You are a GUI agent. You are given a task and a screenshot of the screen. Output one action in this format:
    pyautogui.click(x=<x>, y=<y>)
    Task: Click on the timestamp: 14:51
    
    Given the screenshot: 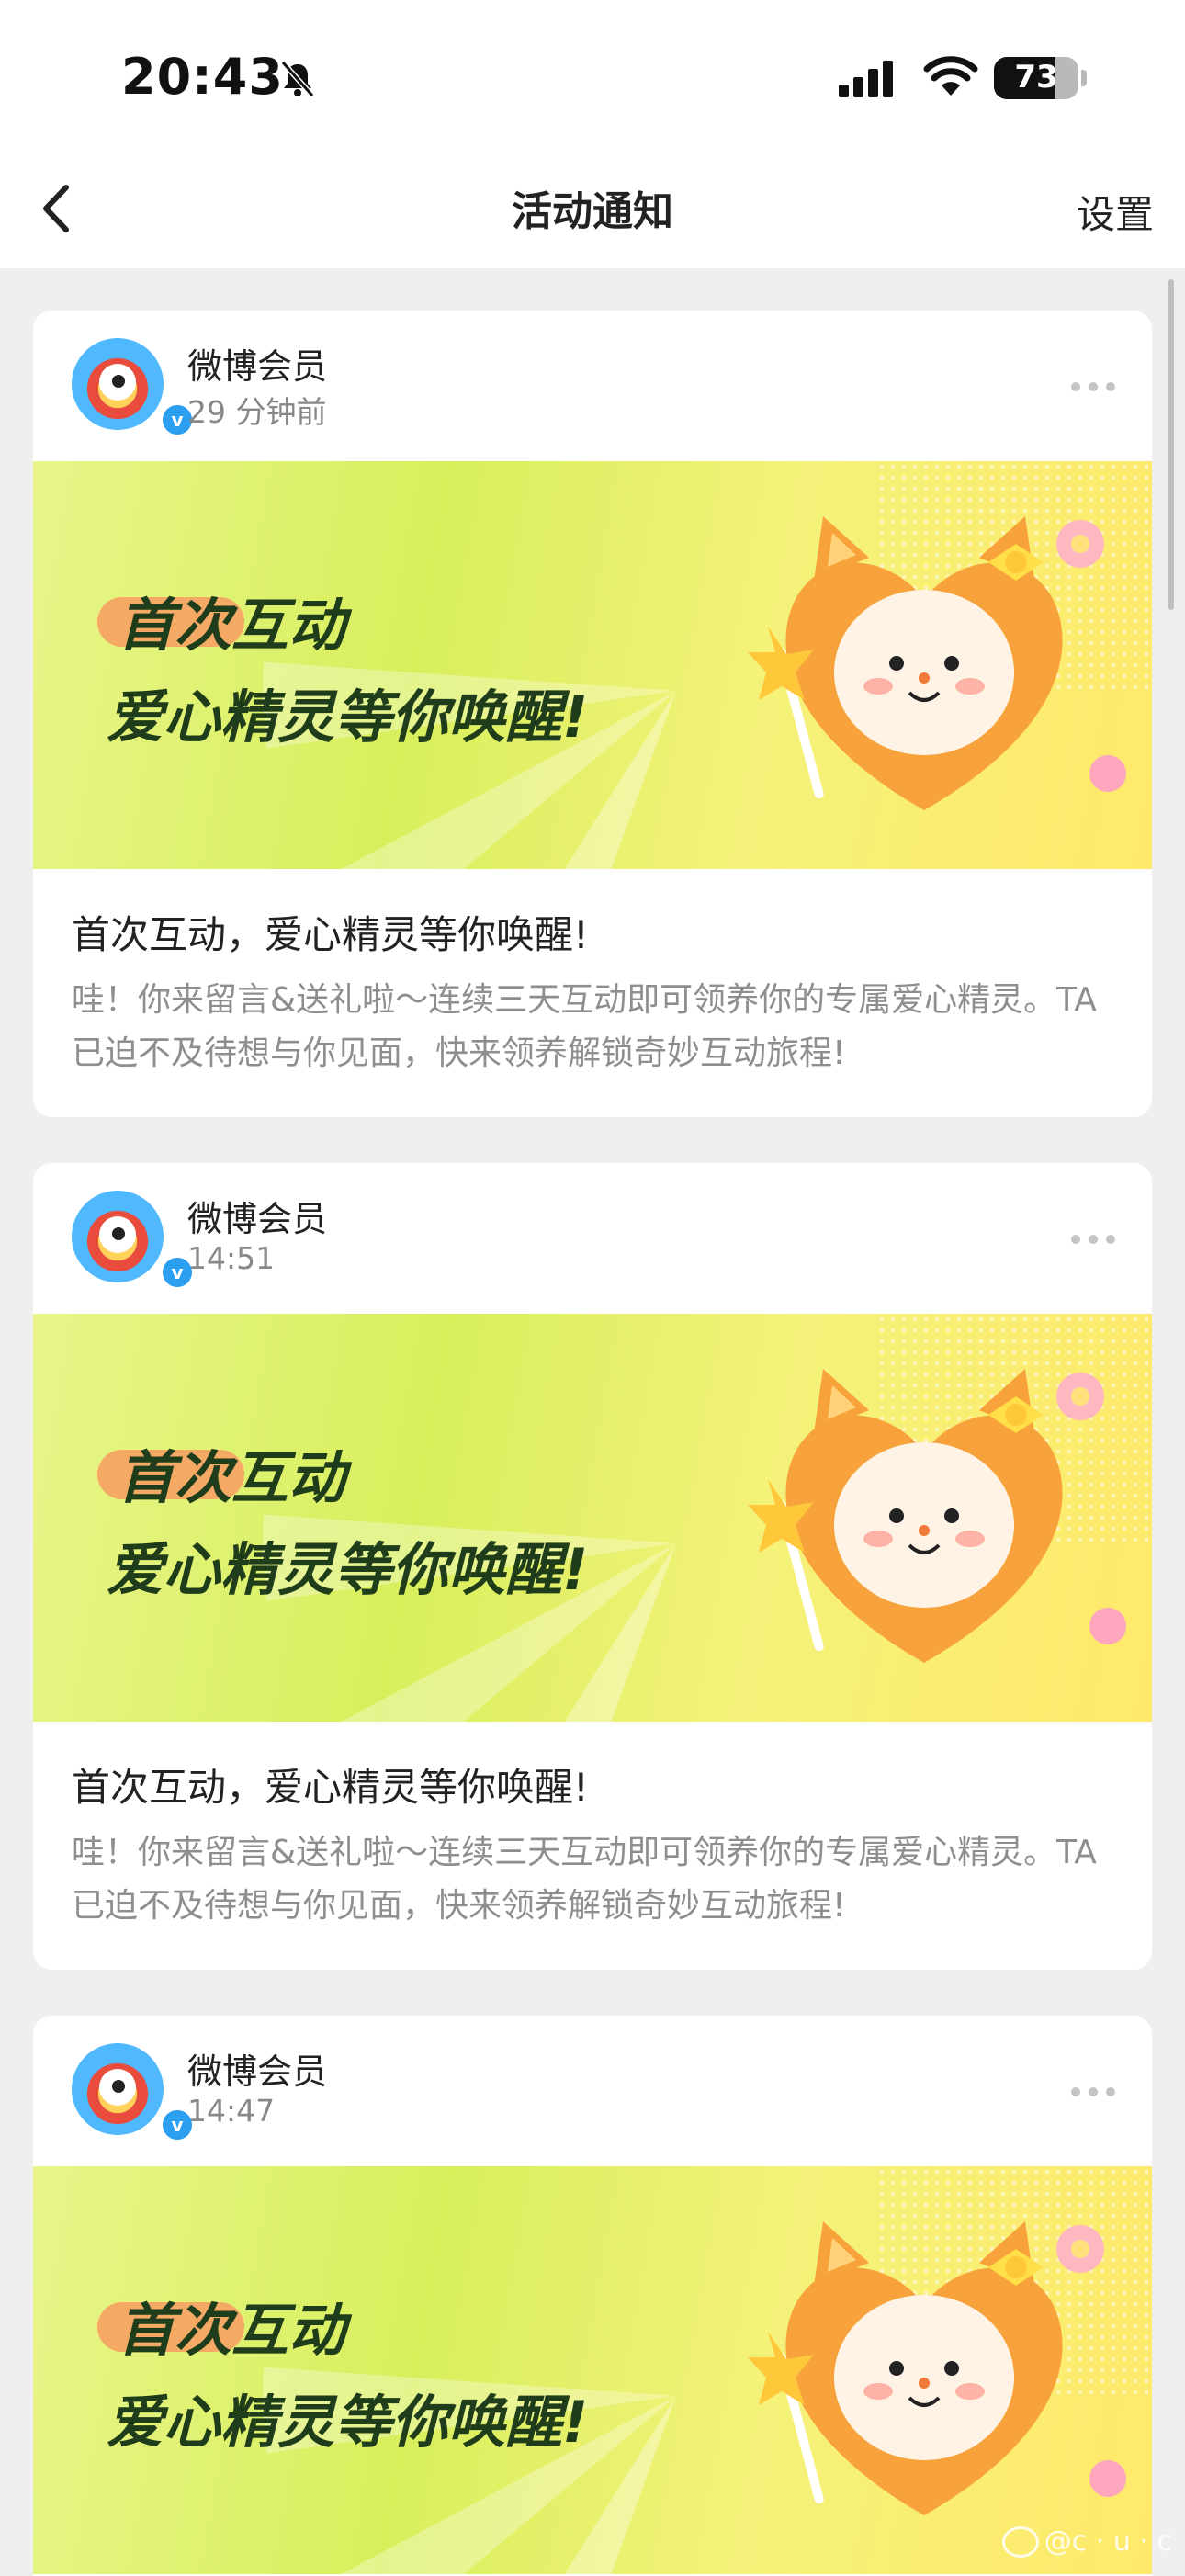 What is the action you would take?
    pyautogui.click(x=231, y=1258)
    